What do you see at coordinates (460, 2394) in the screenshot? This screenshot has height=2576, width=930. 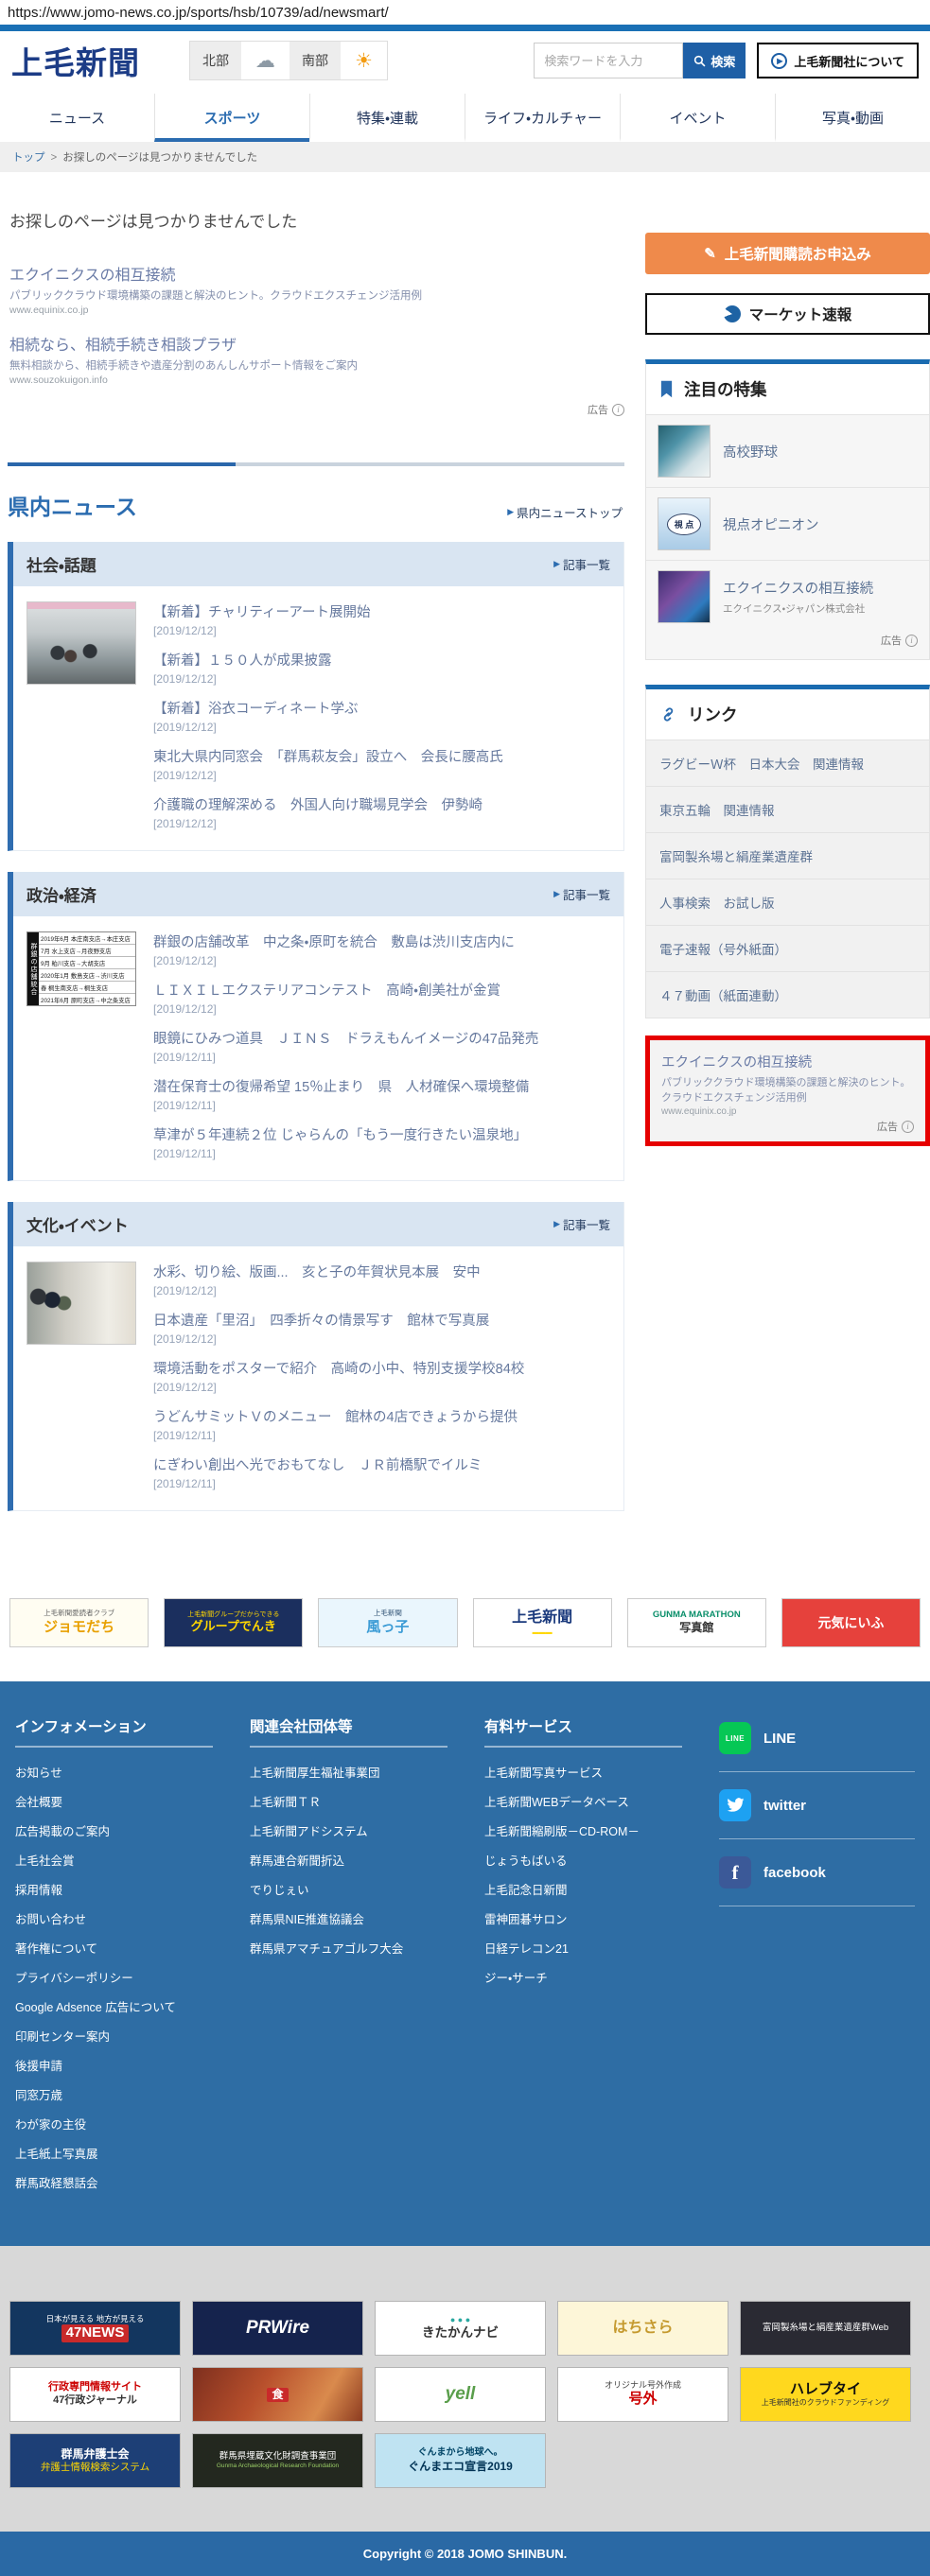 I see `ad-tile-yell: yell` at bounding box center [460, 2394].